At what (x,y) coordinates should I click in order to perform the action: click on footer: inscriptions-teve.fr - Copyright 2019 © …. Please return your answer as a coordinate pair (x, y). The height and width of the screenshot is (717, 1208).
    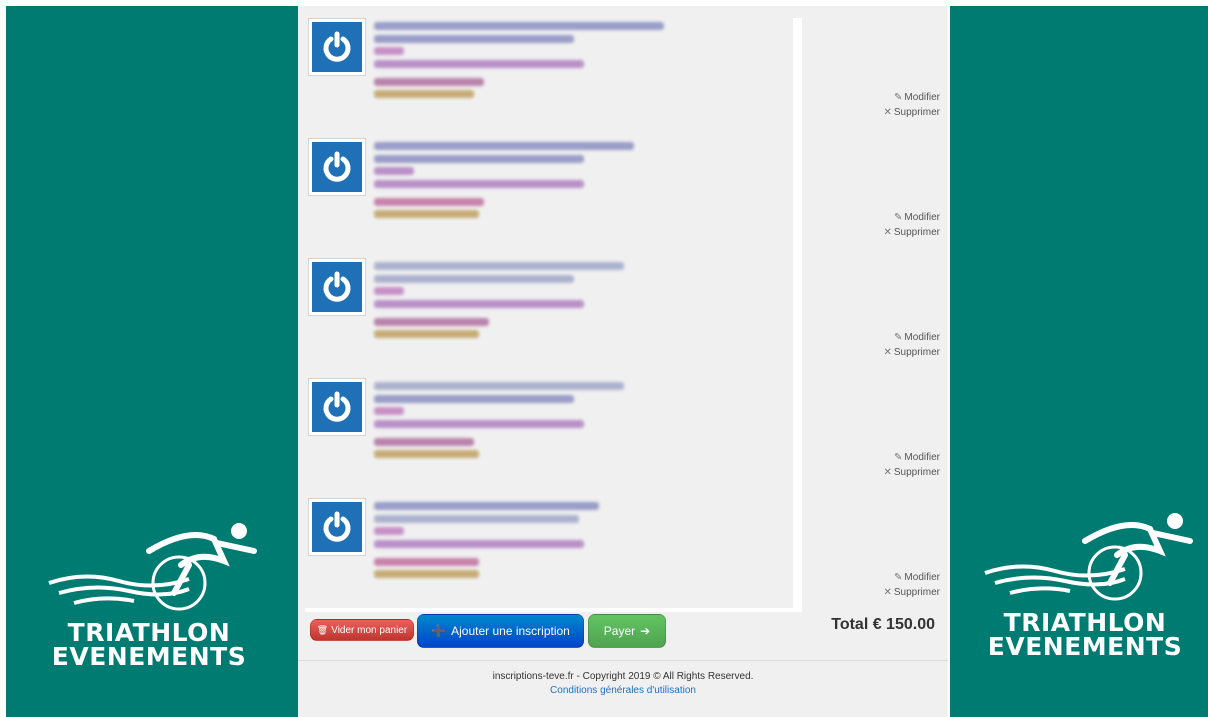
    Looking at the image, I should click on (623, 683).